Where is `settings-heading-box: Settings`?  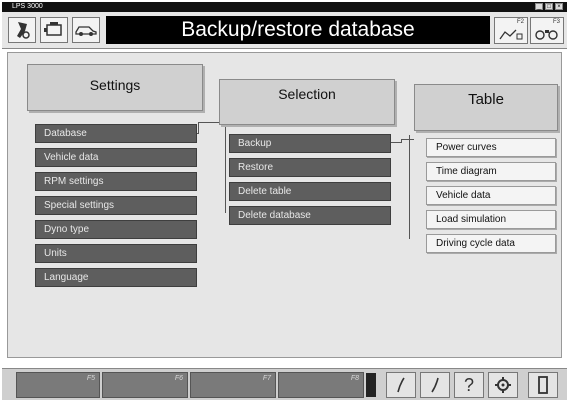 settings-heading-box: Settings is located at coordinates (115, 87).